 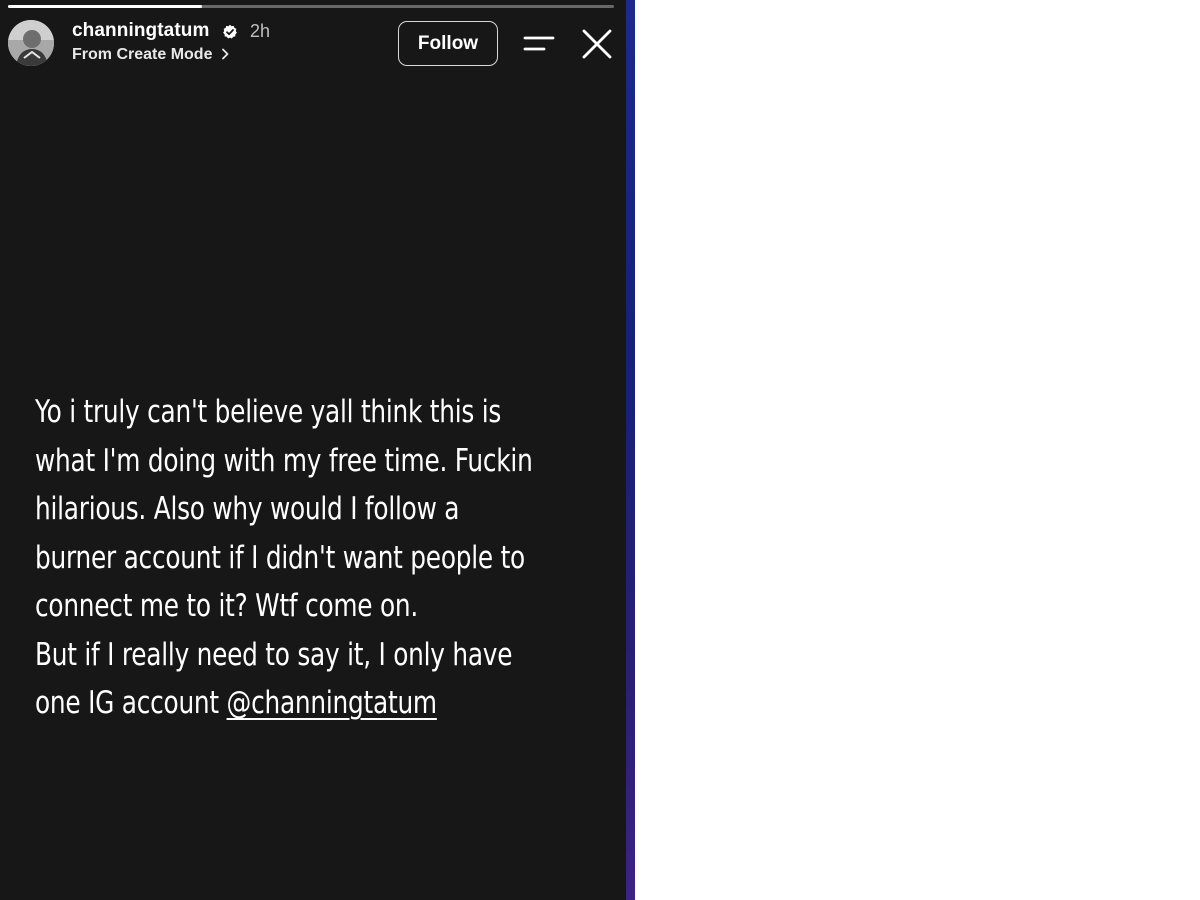 I want to click on story-text-last-line: one IG account @channingtatum, so click(x=323, y=703).